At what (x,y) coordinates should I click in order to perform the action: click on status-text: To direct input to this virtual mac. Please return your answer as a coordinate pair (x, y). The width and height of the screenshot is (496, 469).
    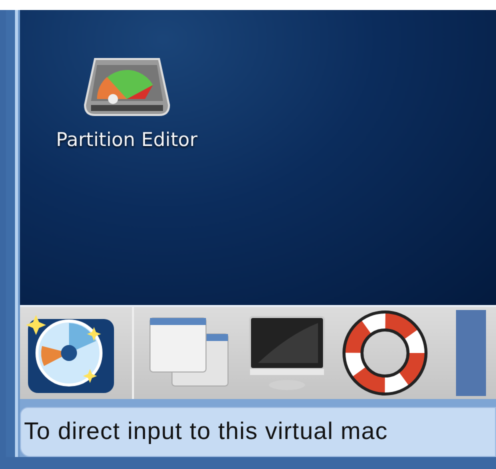
    Looking at the image, I should click on (206, 432).